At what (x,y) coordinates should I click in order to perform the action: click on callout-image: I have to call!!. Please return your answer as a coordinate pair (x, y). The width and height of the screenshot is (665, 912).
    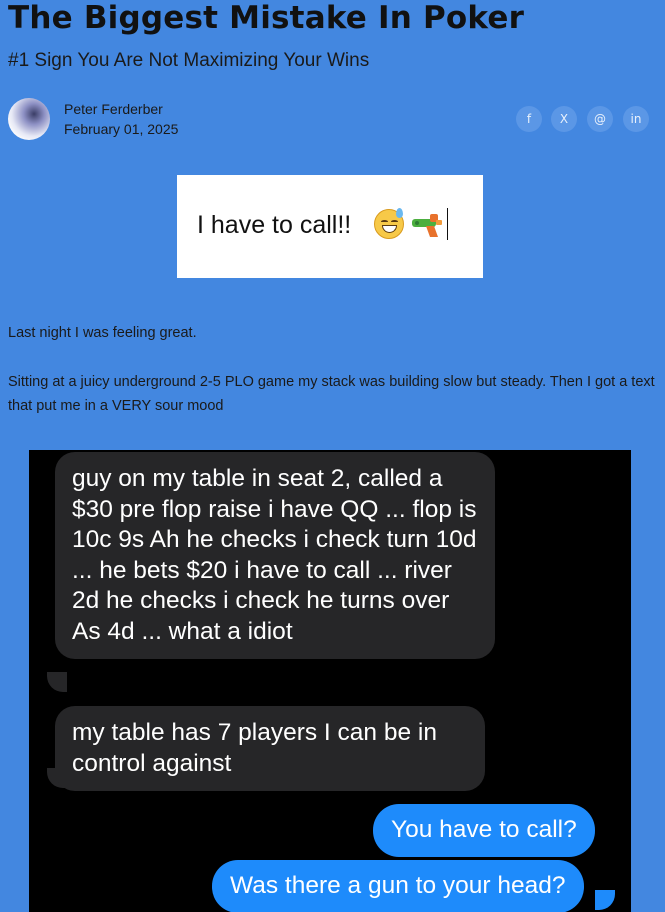
    Looking at the image, I should click on (330, 226).